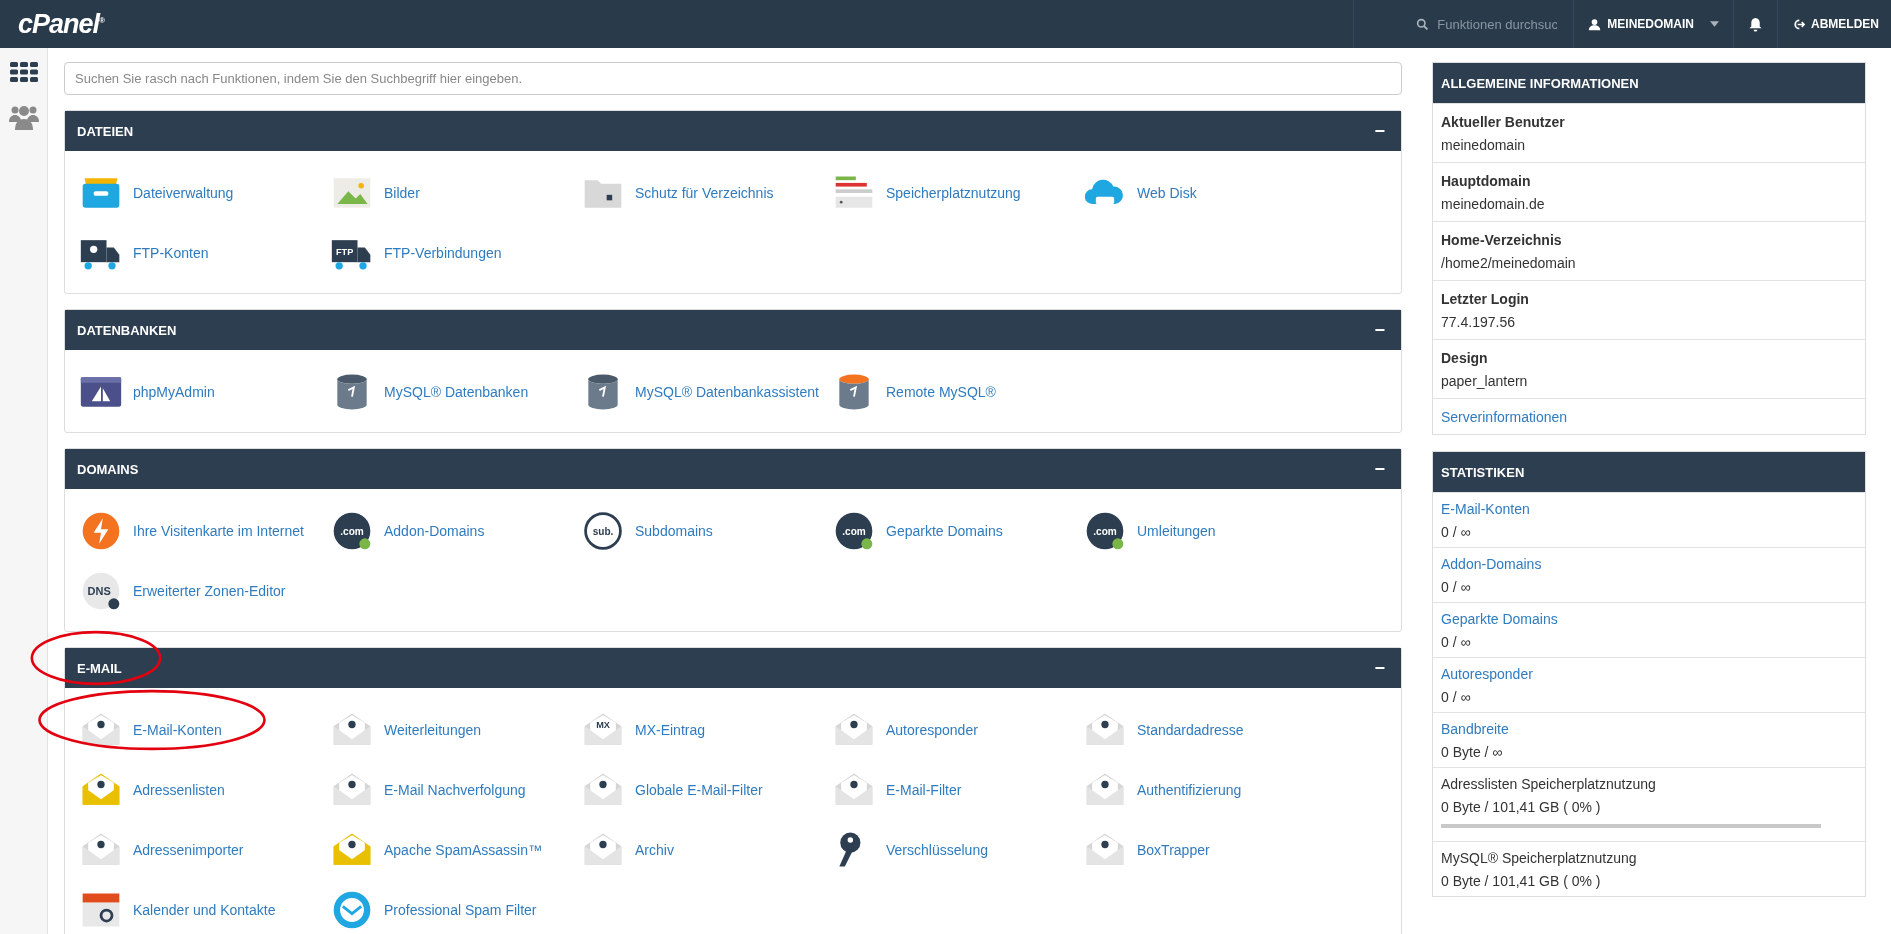 The image size is (1891, 934). I want to click on search-icon, so click(1423, 24).